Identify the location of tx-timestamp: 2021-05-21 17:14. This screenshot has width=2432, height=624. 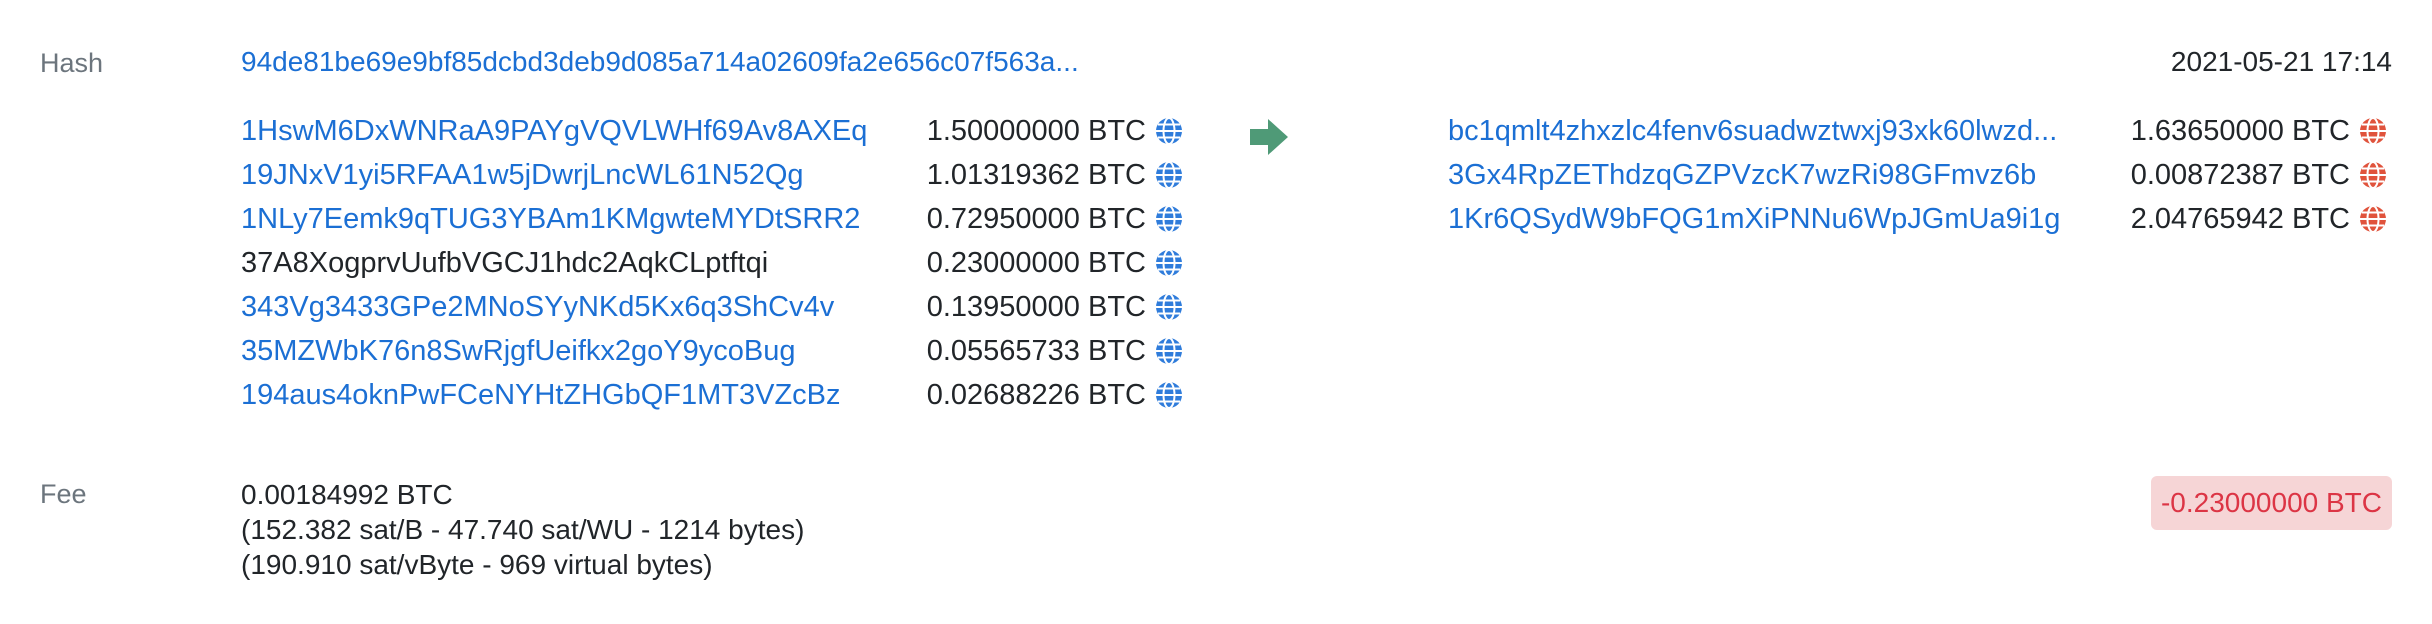
(2281, 61).